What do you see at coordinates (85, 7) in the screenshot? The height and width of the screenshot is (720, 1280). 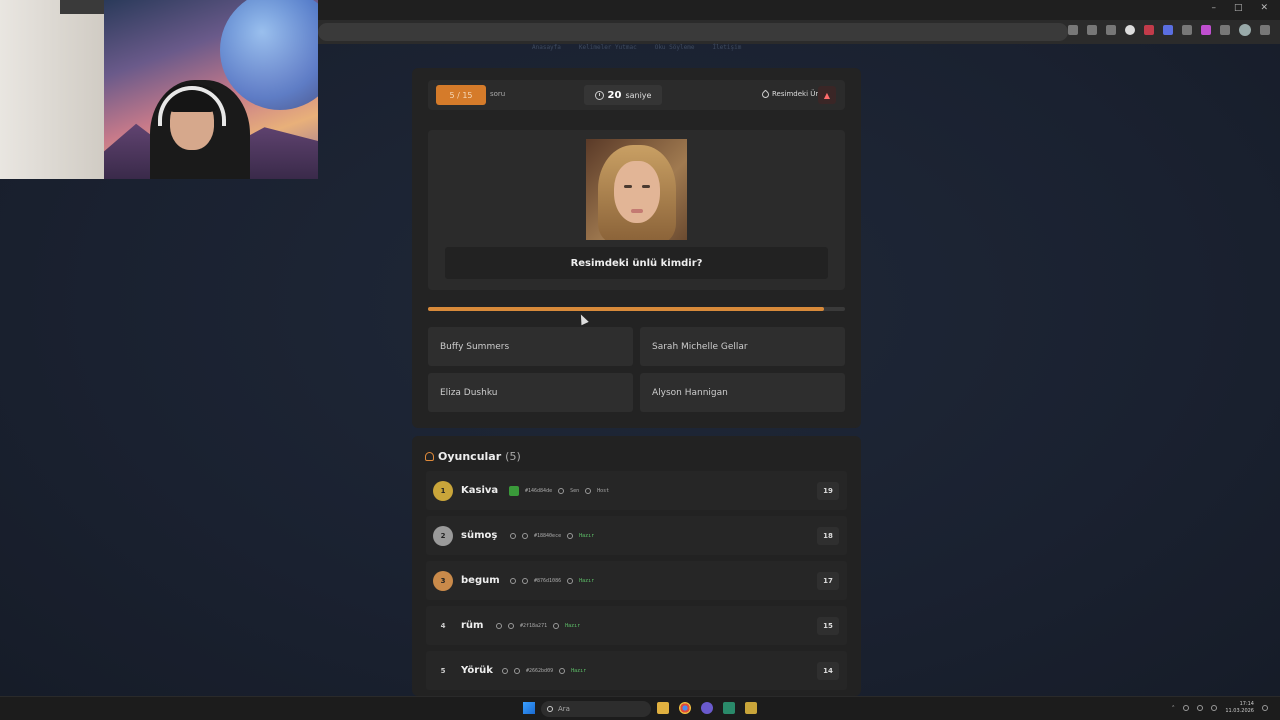 I see `webcam-shelf` at bounding box center [85, 7].